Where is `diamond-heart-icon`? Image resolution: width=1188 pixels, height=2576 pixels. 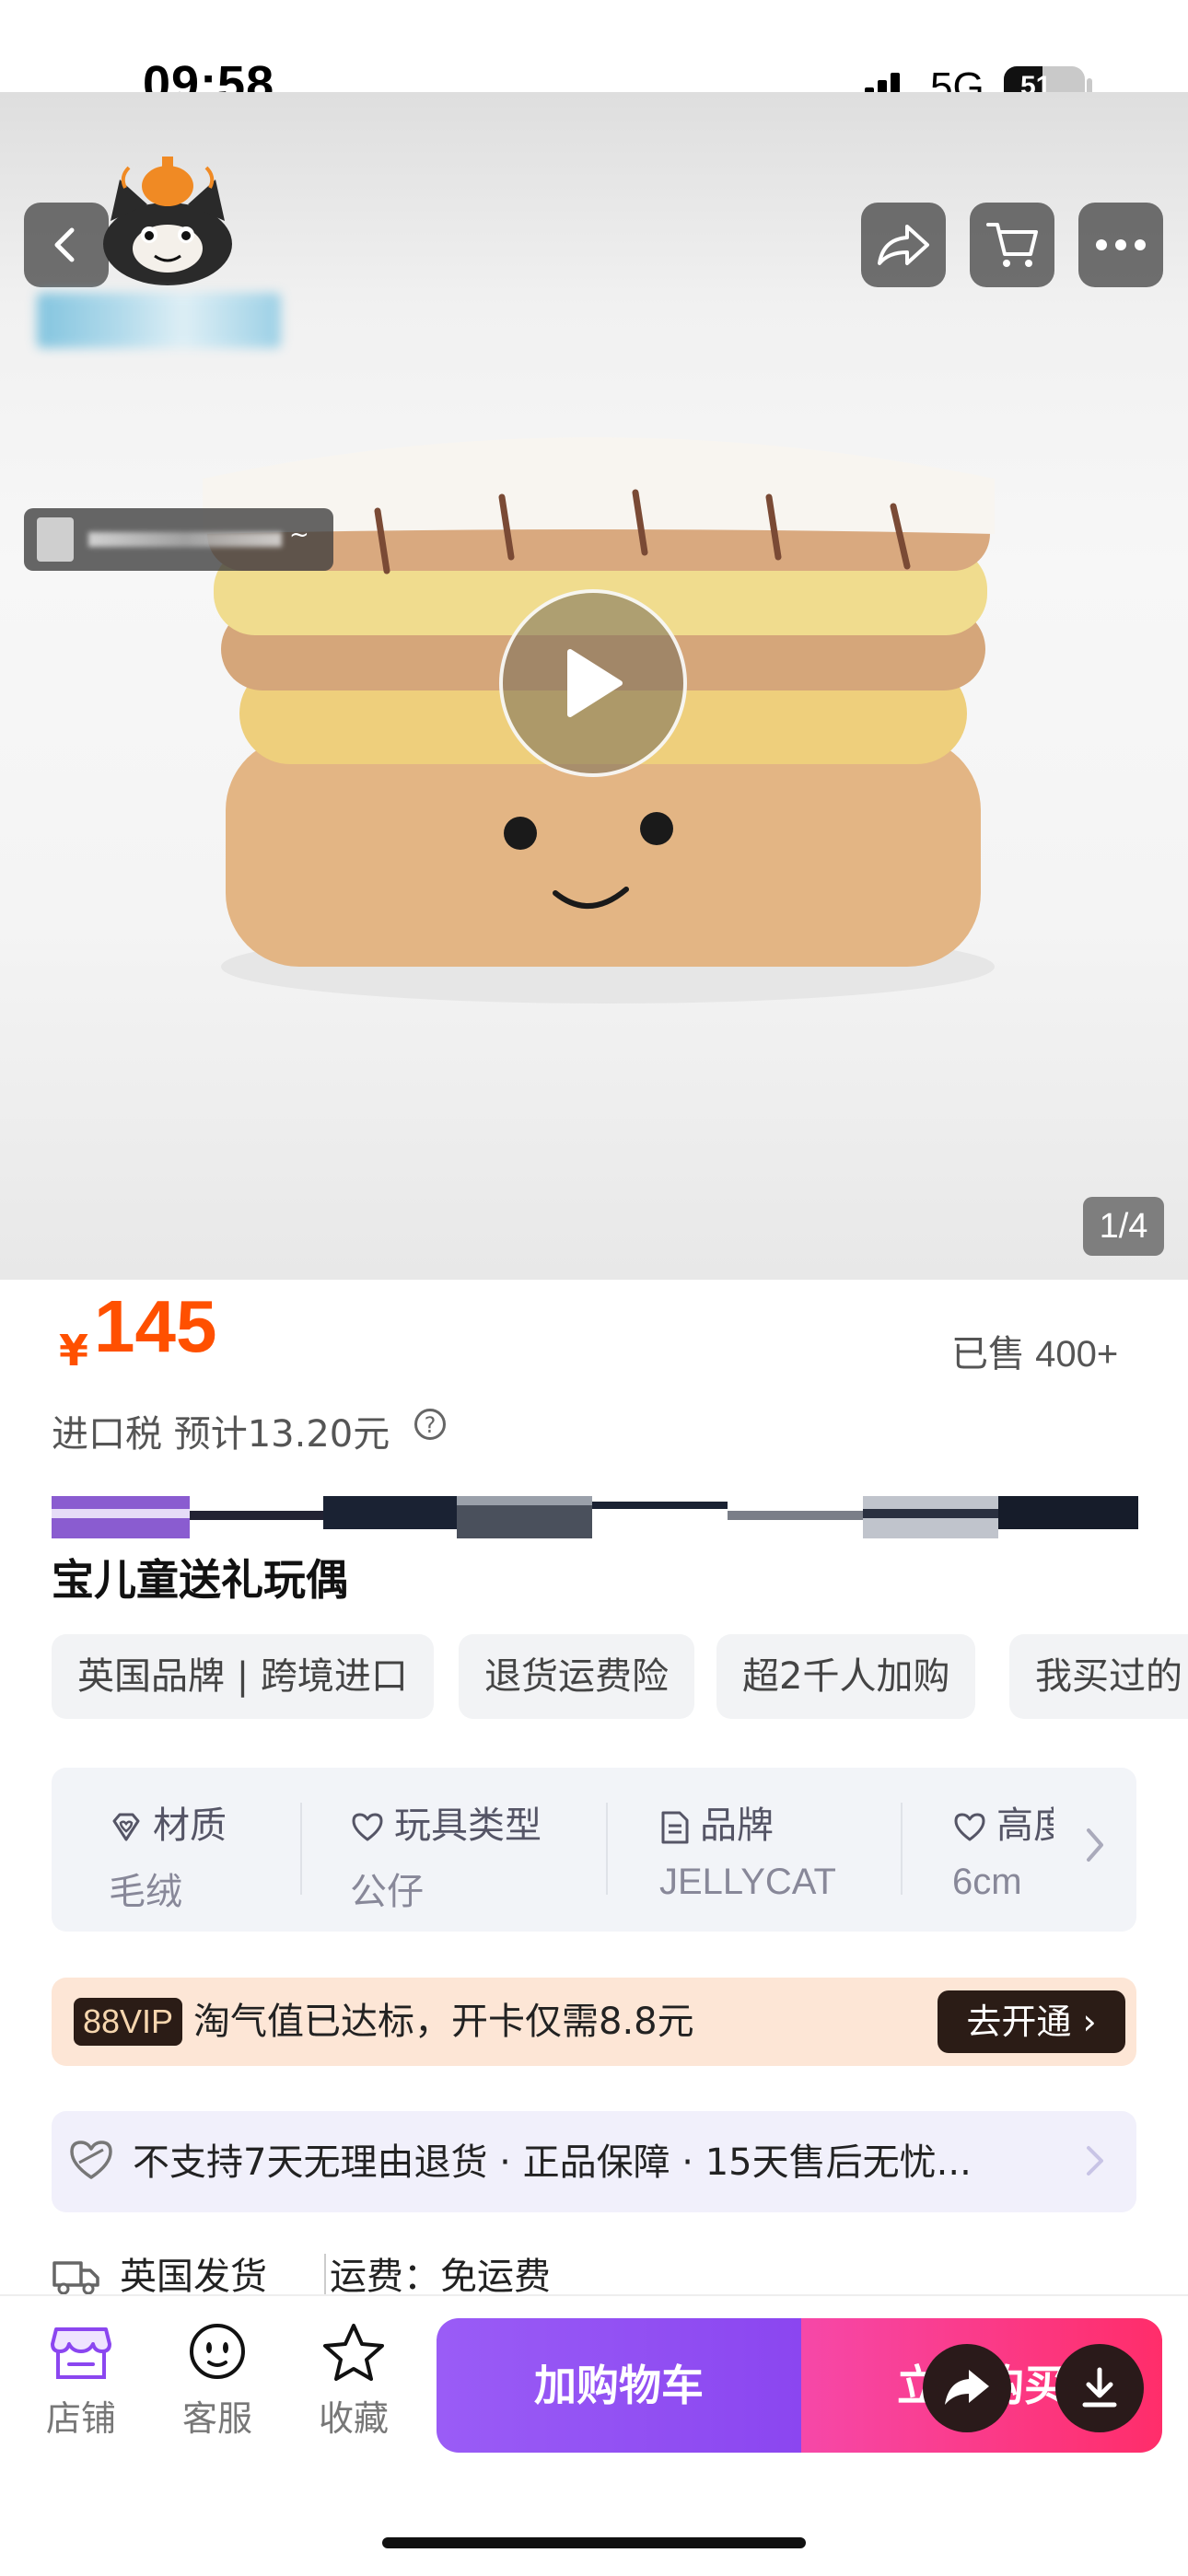 diamond-heart-icon is located at coordinates (126, 1827).